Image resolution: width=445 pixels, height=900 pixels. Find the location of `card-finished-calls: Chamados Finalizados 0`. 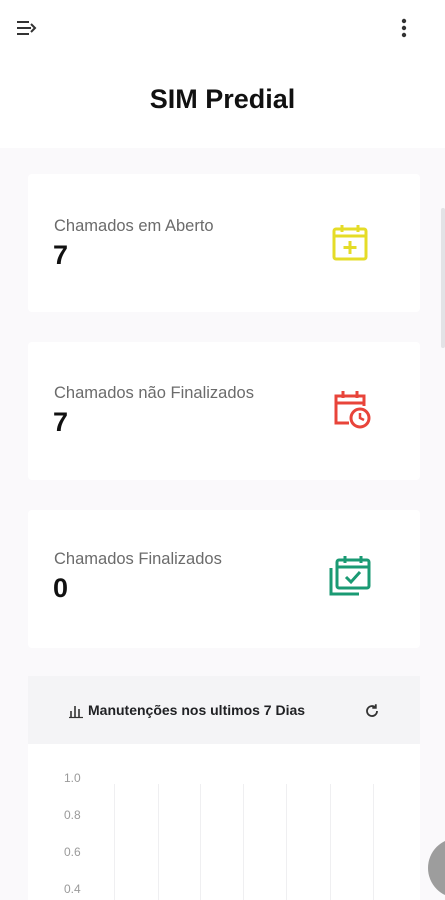

card-finished-calls: Chamados Finalizados 0 is located at coordinates (224, 579).